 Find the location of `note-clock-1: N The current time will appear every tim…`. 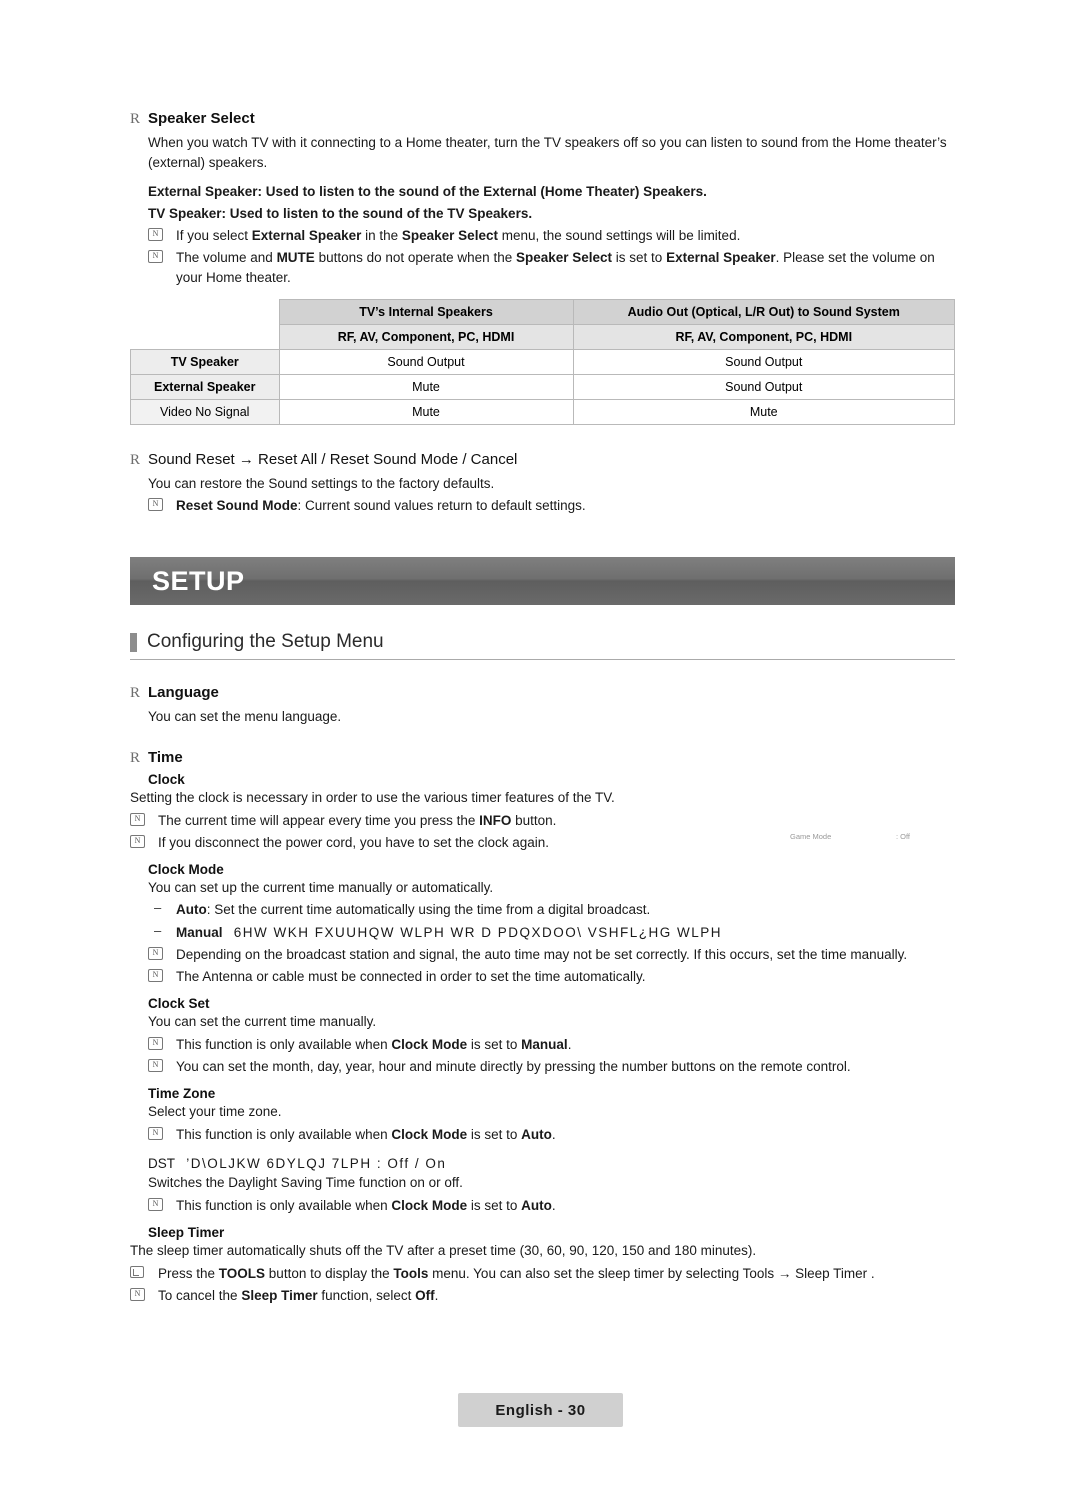

note-clock-1: N The current time will appear every tim… is located at coordinates (542, 820).